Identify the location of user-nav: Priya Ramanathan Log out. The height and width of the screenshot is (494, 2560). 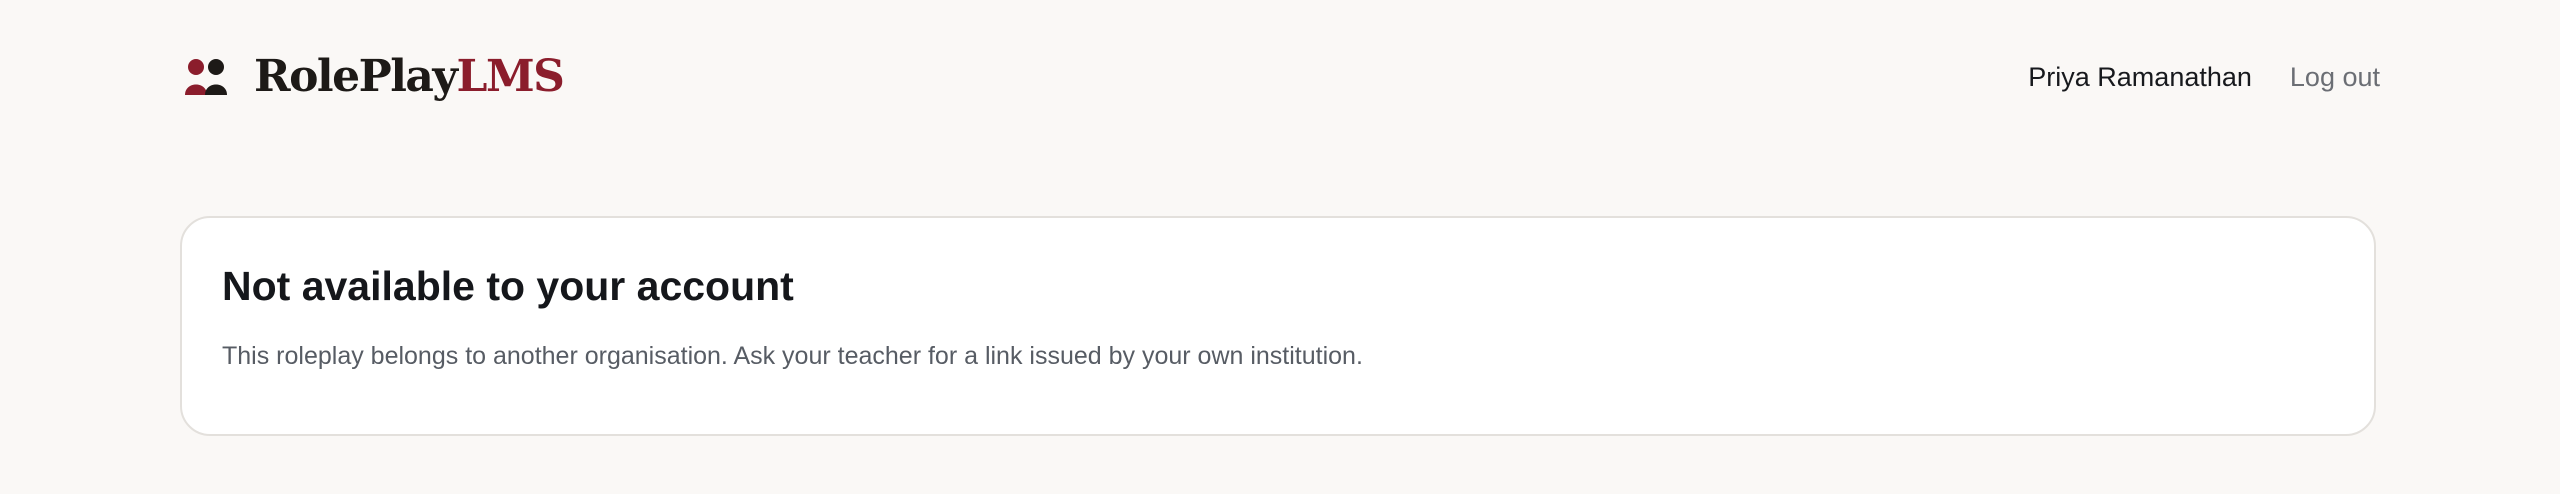
(2204, 77).